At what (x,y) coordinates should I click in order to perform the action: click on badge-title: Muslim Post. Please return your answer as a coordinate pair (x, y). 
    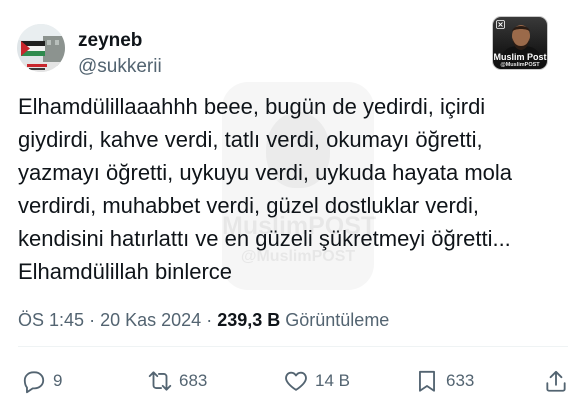
    Looking at the image, I should click on (520, 57).